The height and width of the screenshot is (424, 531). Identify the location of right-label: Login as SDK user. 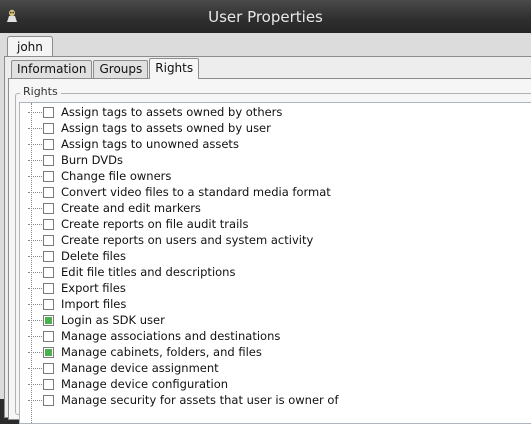
(113, 320).